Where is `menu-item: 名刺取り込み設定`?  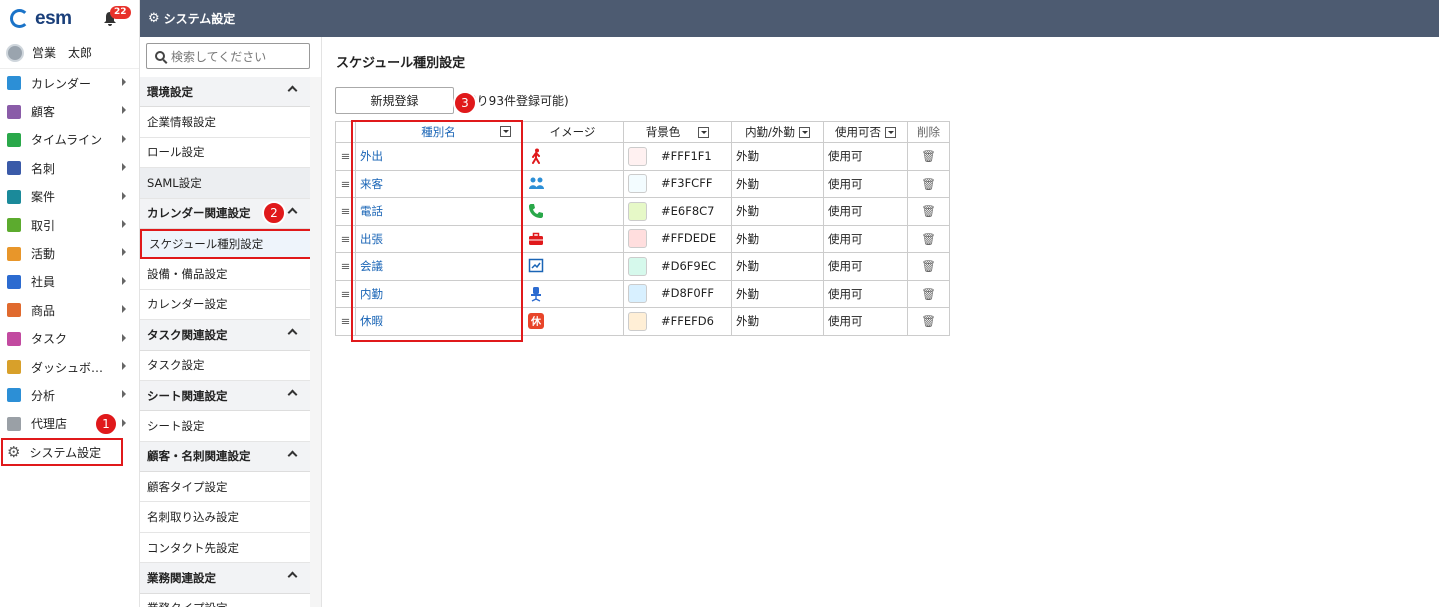
menu-item: 名刺取り込み設定 is located at coordinates (225, 517).